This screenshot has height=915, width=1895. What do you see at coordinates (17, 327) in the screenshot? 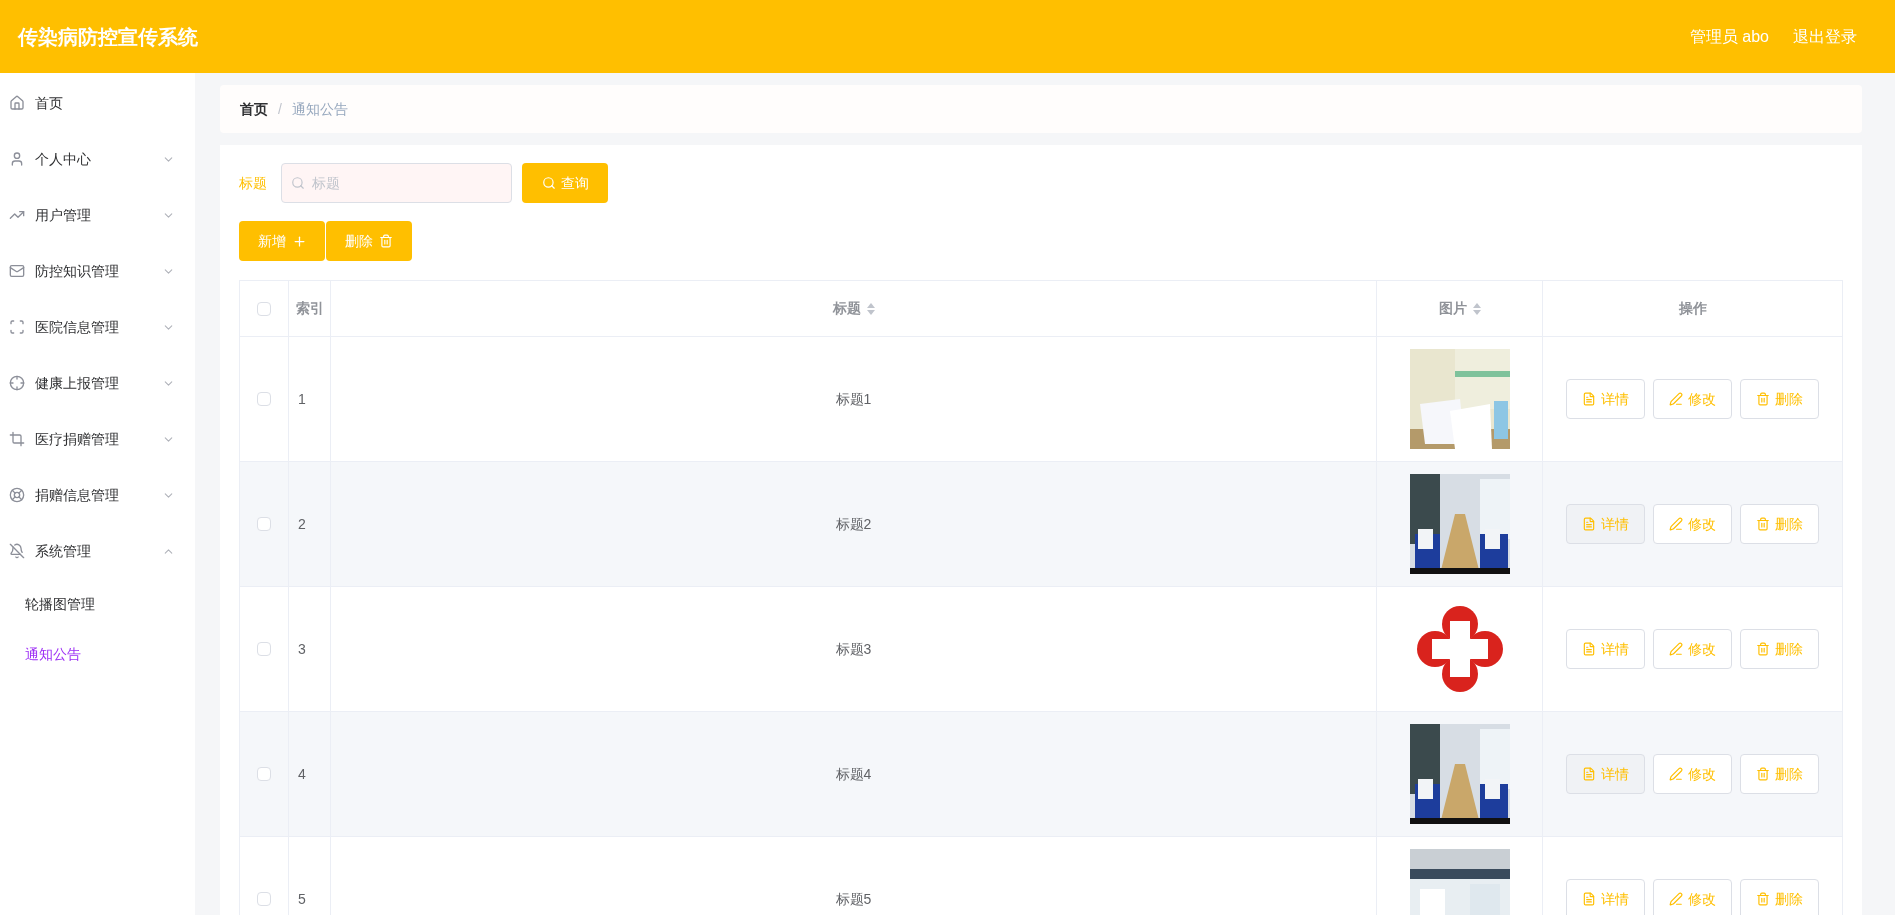
I see `frame-icon` at bounding box center [17, 327].